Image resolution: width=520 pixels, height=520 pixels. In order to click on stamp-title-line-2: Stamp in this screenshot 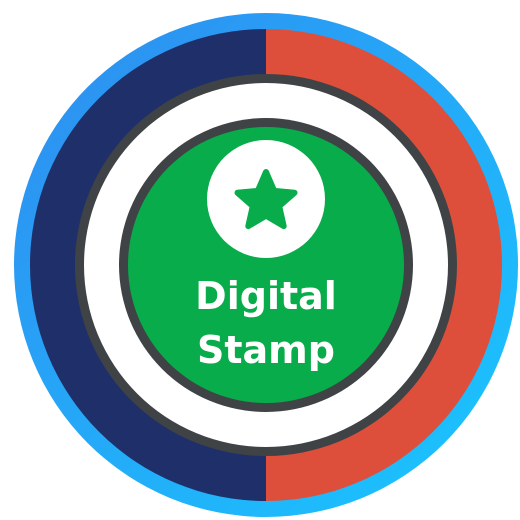, I will do `click(266, 350)`.